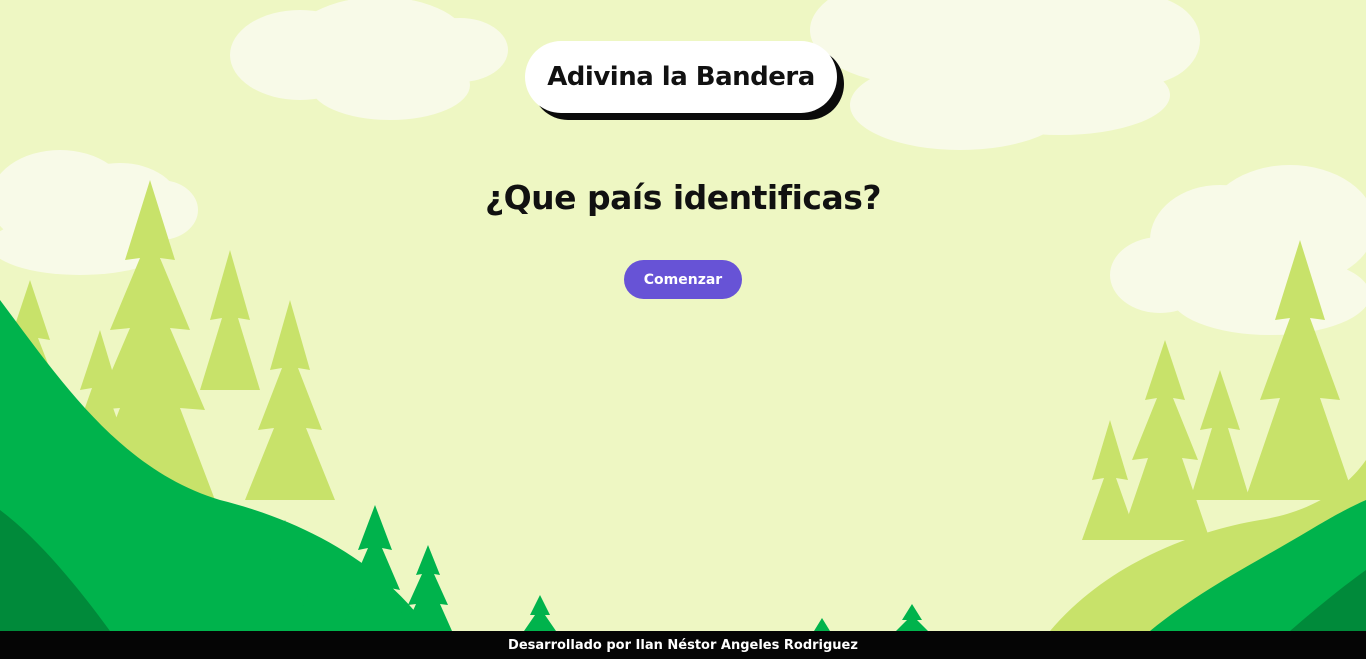 Image resolution: width=1366 pixels, height=659 pixels. I want to click on title-badge: Adivina la Bandera, so click(681, 77).